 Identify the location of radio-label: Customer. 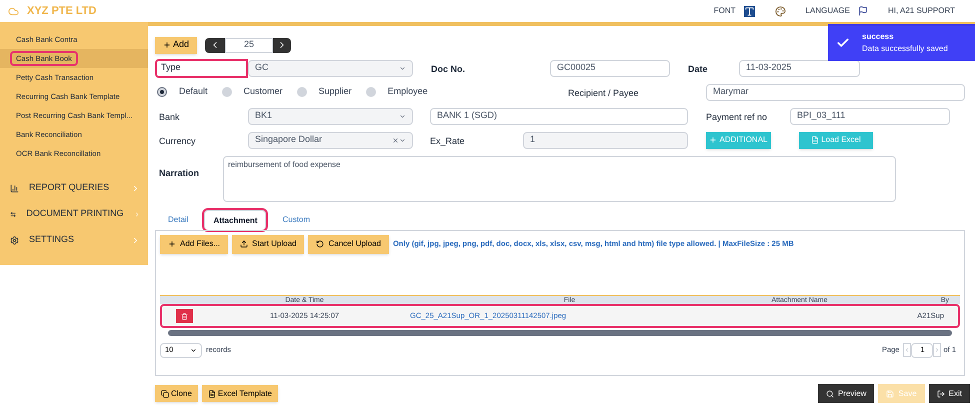
(263, 91).